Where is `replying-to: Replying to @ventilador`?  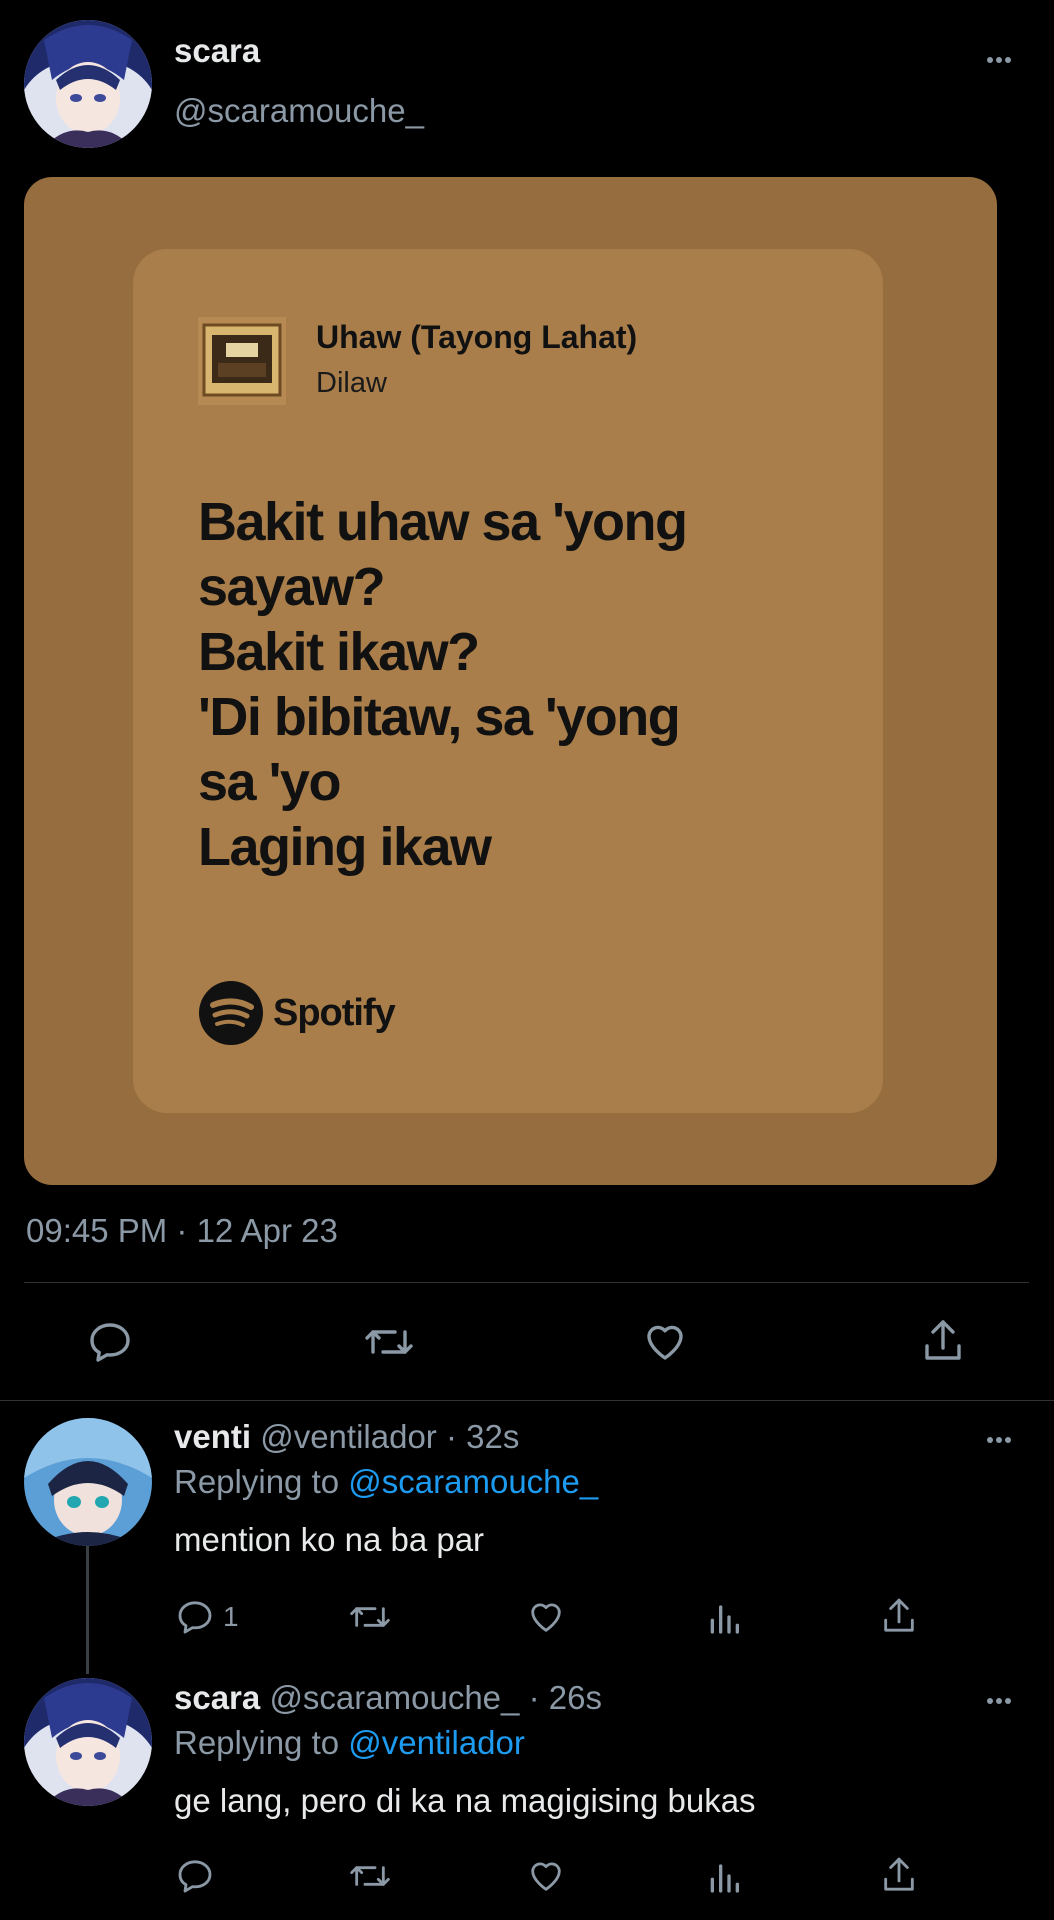
replying-to: Replying to @ventilador is located at coordinates (349, 1743).